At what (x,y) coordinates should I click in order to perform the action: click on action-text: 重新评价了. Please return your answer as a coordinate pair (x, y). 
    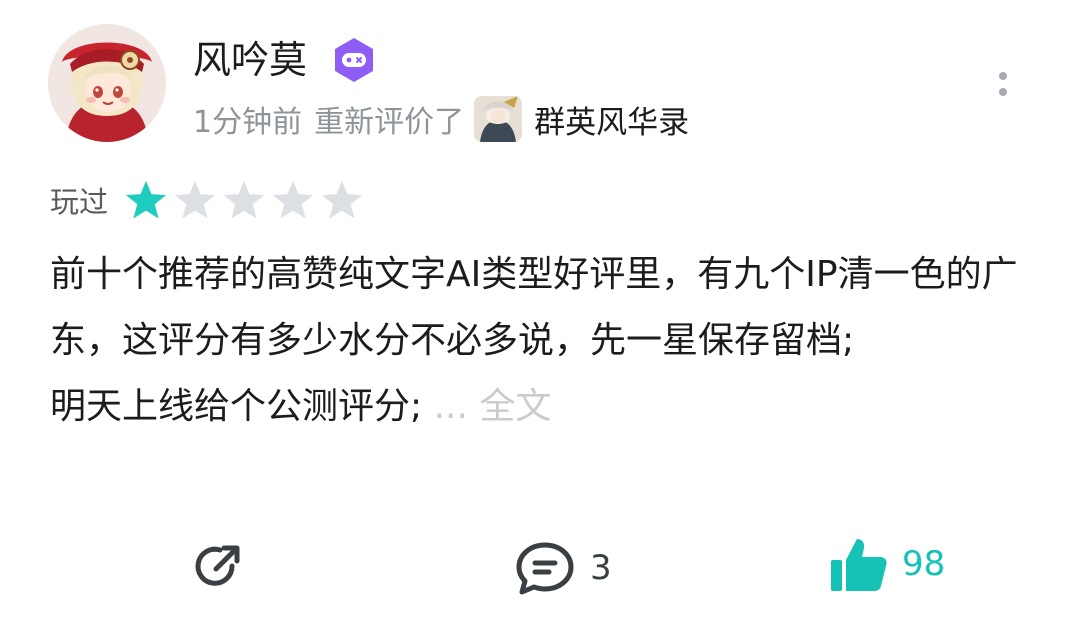
    Looking at the image, I should click on (389, 122).